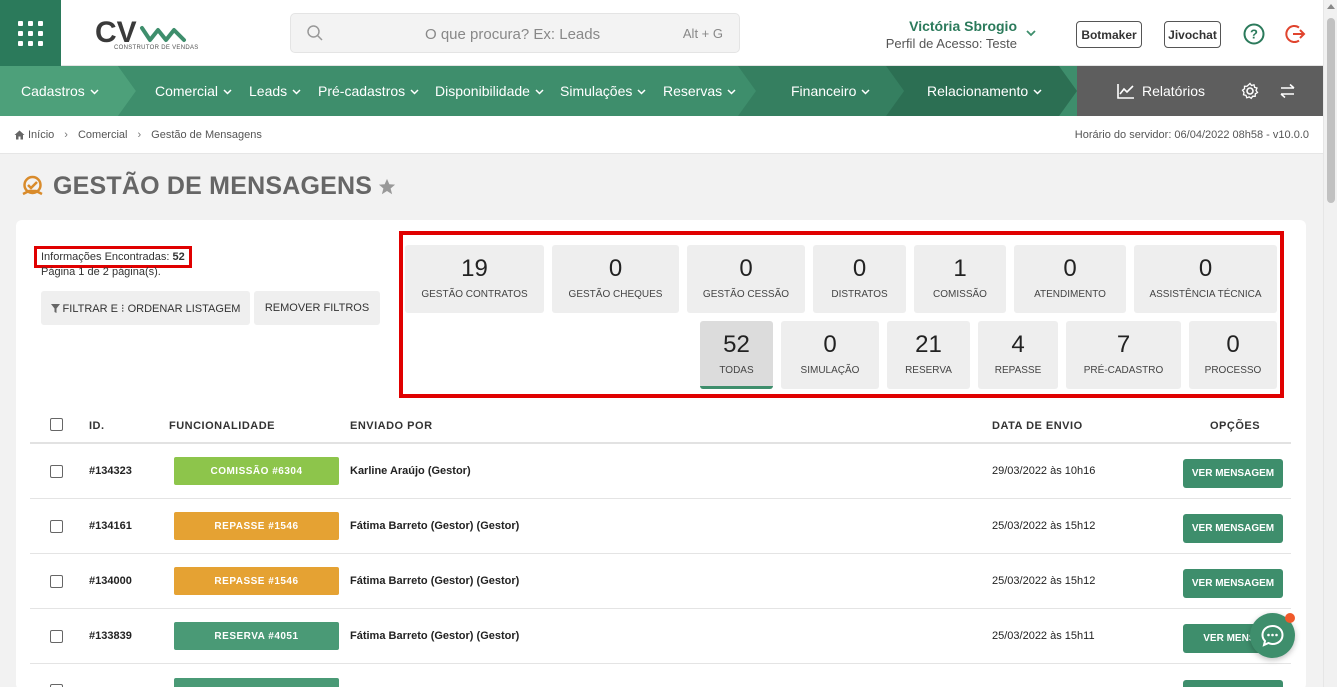 Image resolution: width=1337 pixels, height=687 pixels. Describe the element at coordinates (512, 34) in the screenshot. I see `search-input: O que procura? Ex: Leads` at that location.